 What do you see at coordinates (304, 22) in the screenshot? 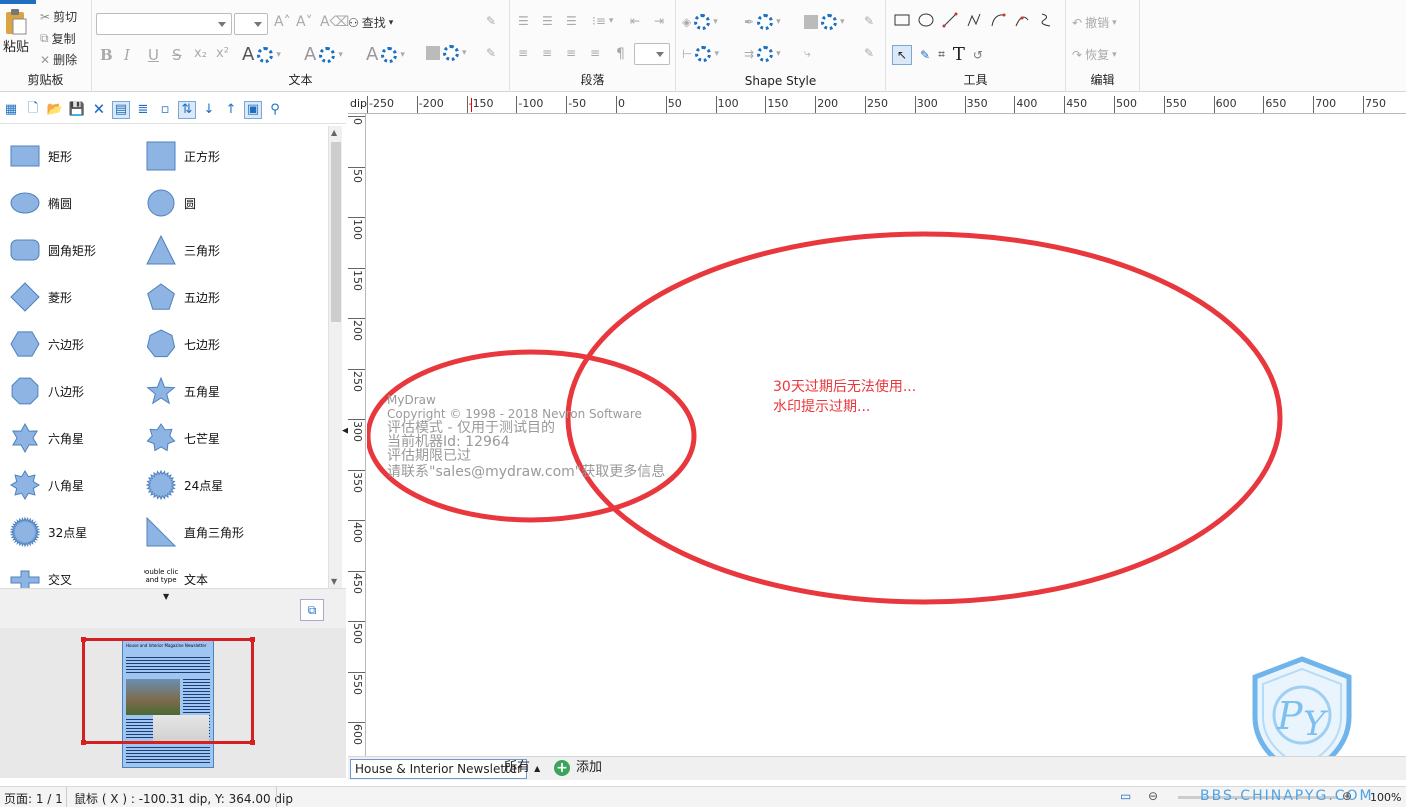
I see `shrink-font-button: A˅` at bounding box center [304, 22].